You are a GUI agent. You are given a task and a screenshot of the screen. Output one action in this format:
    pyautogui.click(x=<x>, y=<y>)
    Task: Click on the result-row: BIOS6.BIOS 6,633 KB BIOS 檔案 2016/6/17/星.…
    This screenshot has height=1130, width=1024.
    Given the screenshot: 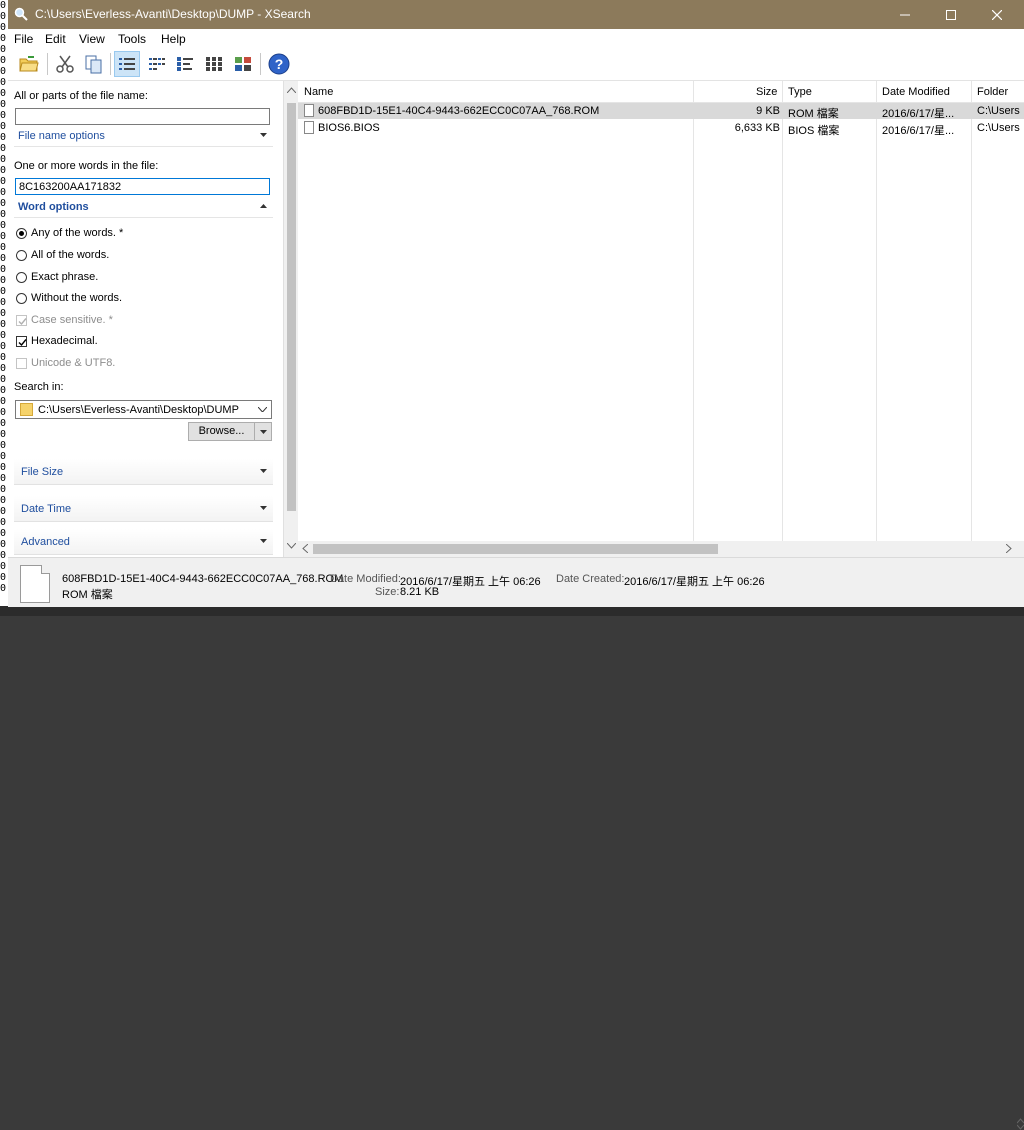 What is the action you would take?
    pyautogui.click(x=661, y=128)
    